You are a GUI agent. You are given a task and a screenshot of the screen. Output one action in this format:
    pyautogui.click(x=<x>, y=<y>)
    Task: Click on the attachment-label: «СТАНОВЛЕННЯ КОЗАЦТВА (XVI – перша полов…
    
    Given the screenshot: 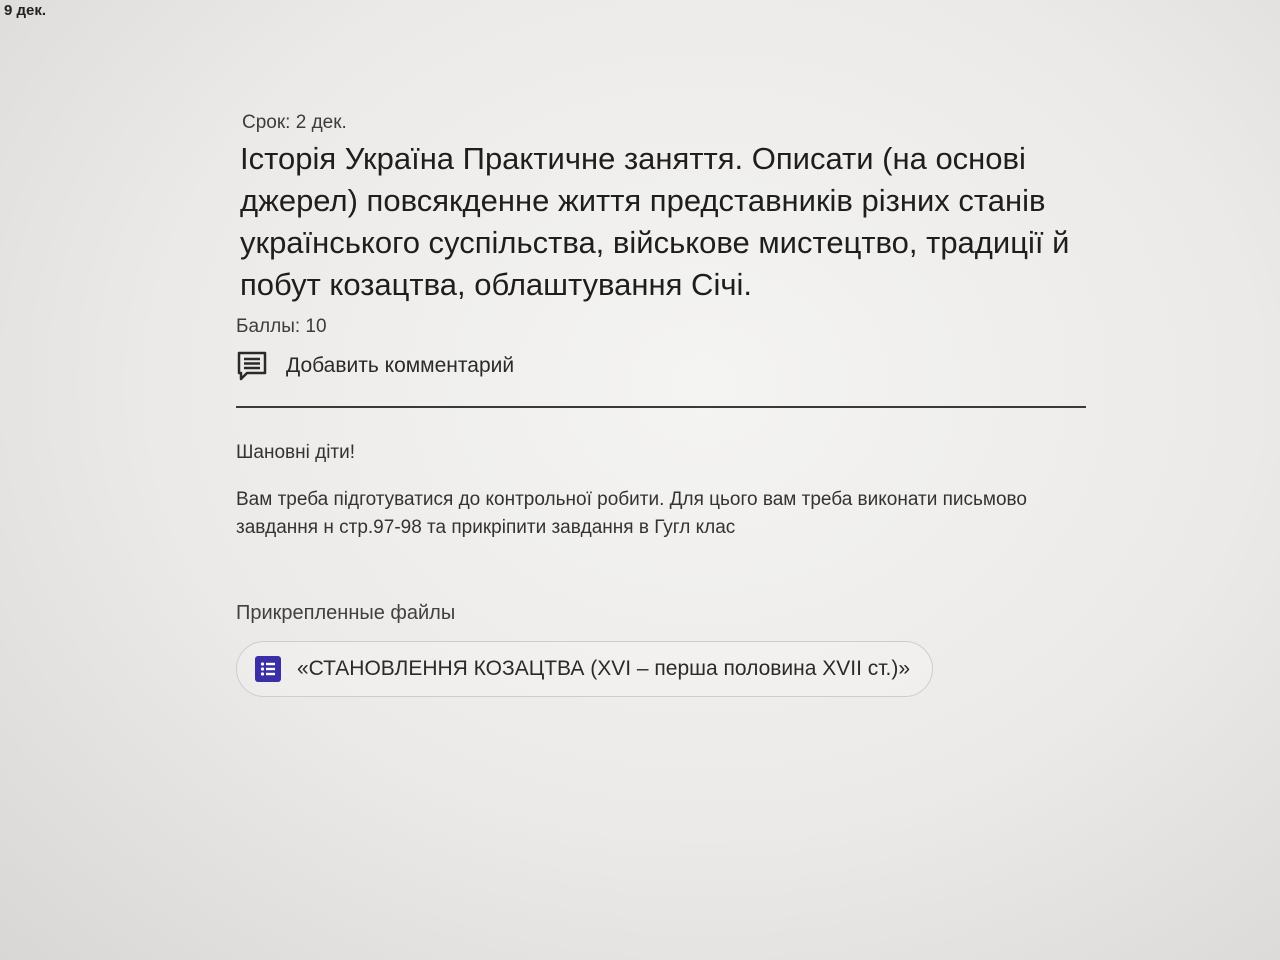 What is the action you would take?
    pyautogui.click(x=604, y=668)
    